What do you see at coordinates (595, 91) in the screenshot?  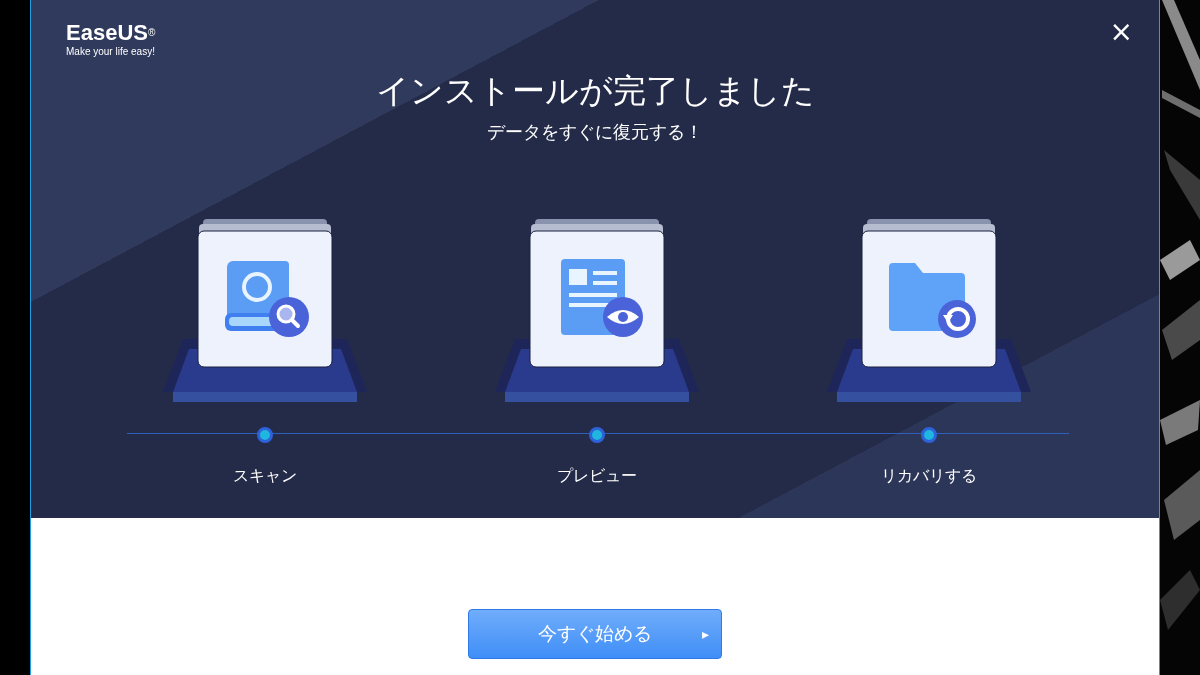 I see `window-title: インストールが完了しました` at bounding box center [595, 91].